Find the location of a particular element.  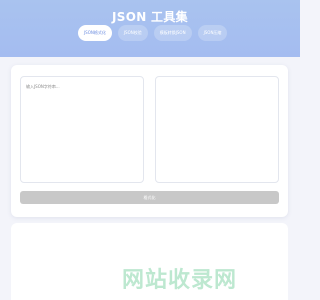

json-input is located at coordinates (82, 129).